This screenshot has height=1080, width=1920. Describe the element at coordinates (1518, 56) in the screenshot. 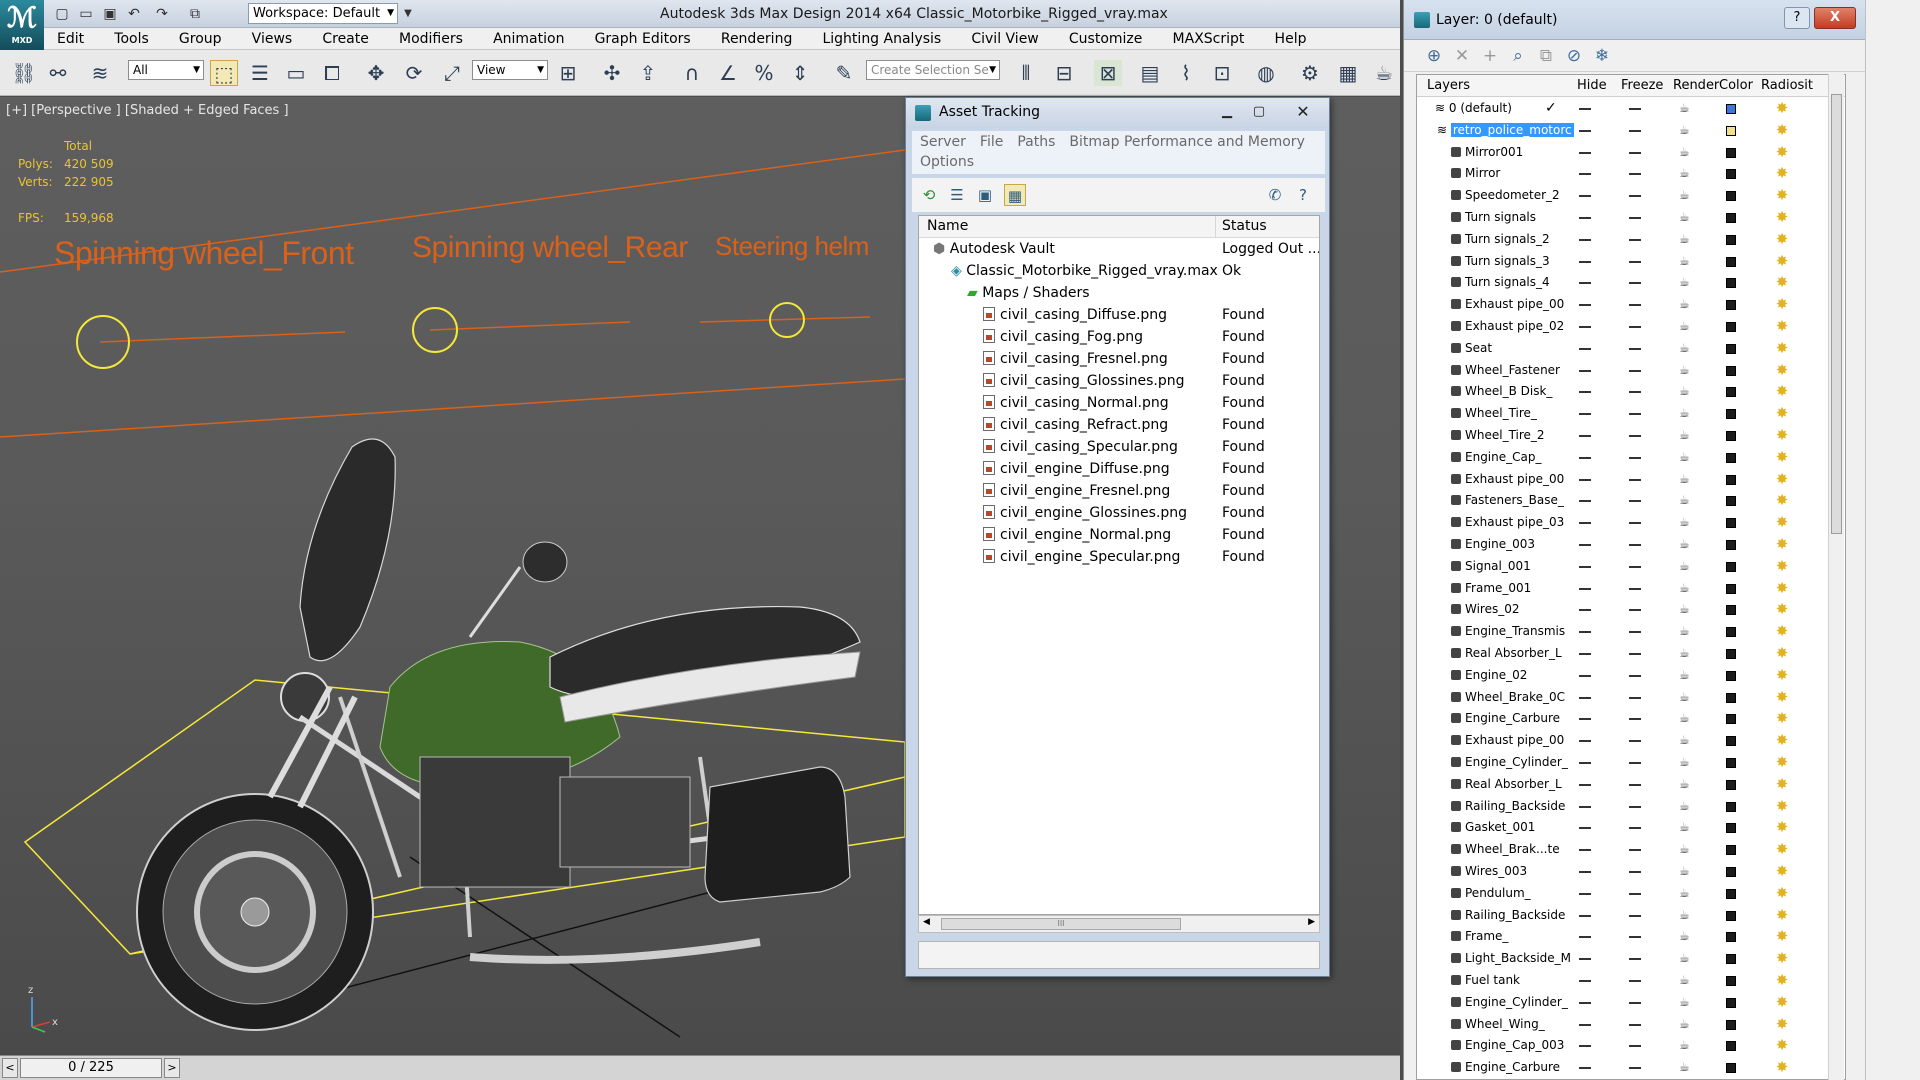

I see `select-highlighted-icon: ⌕` at that location.